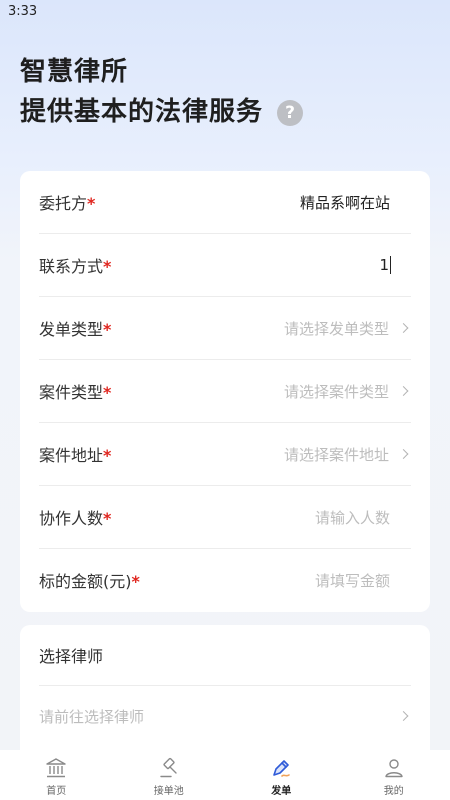 This screenshot has height=800, width=450. I want to click on order-type-select: 请选择发单类型, so click(336, 328).